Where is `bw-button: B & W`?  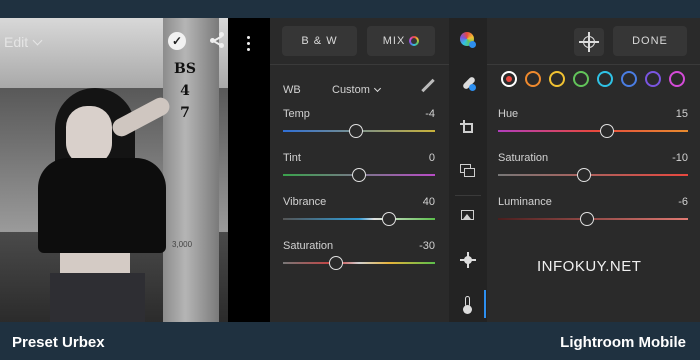
bw-button: B & W is located at coordinates (319, 41).